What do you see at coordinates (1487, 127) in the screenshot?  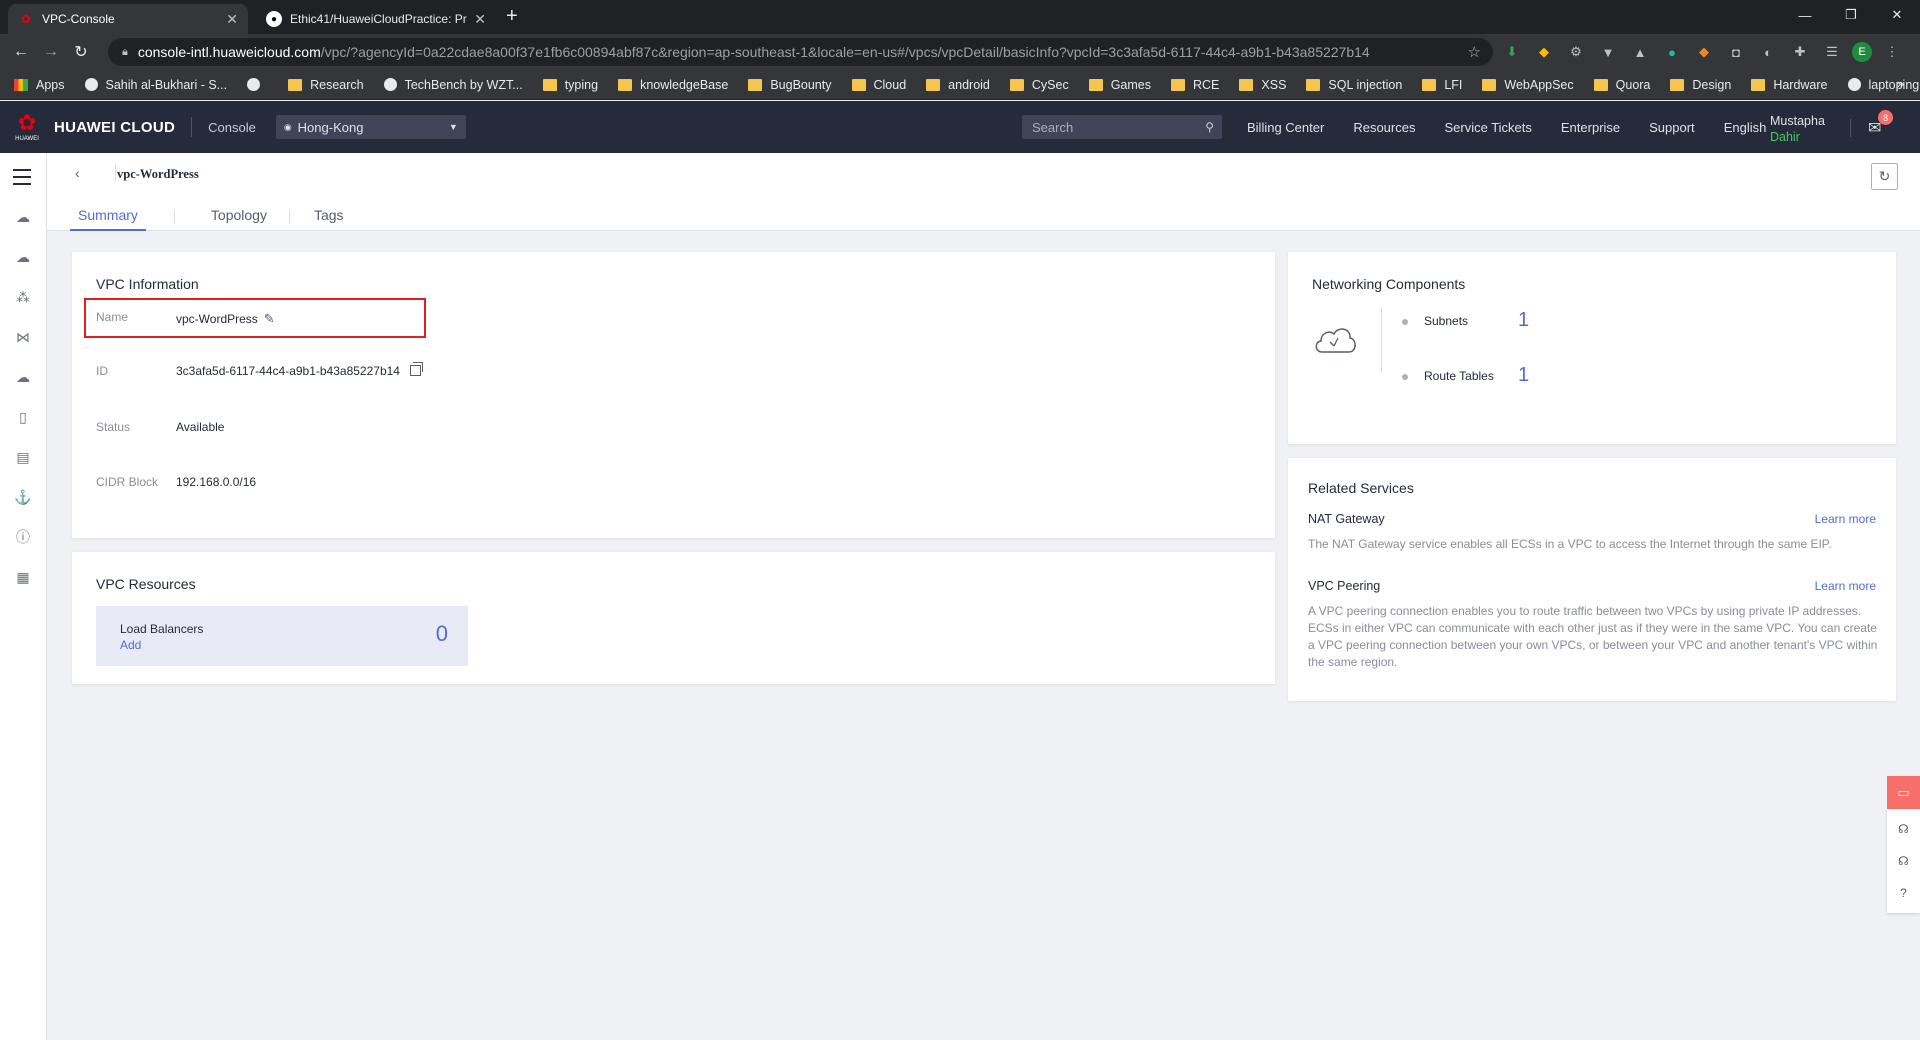 I see `nav-service-tickets: Service Tickets` at bounding box center [1487, 127].